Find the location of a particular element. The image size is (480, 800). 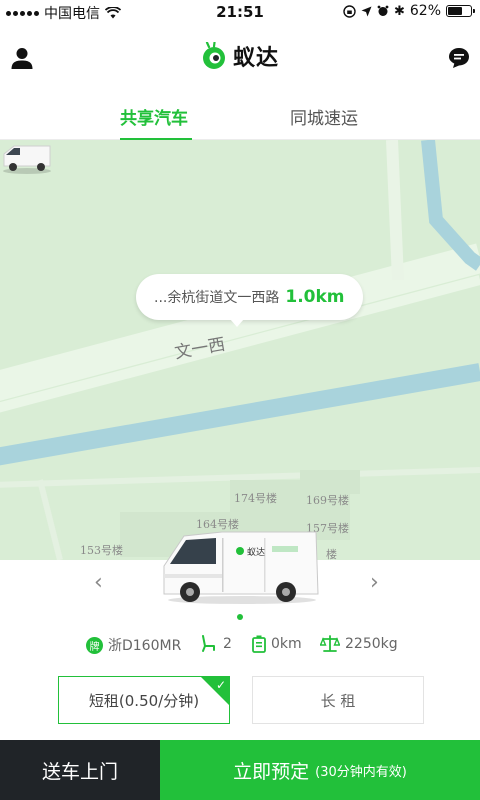

brand-name: 蚁达 is located at coordinates (255, 58).